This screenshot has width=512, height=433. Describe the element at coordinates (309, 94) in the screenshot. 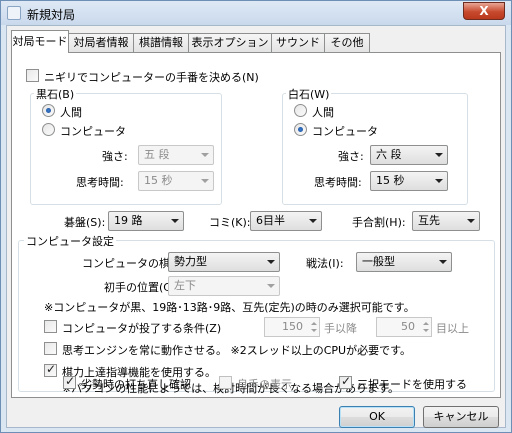

I see `white-group-title: 白石(W)` at that location.